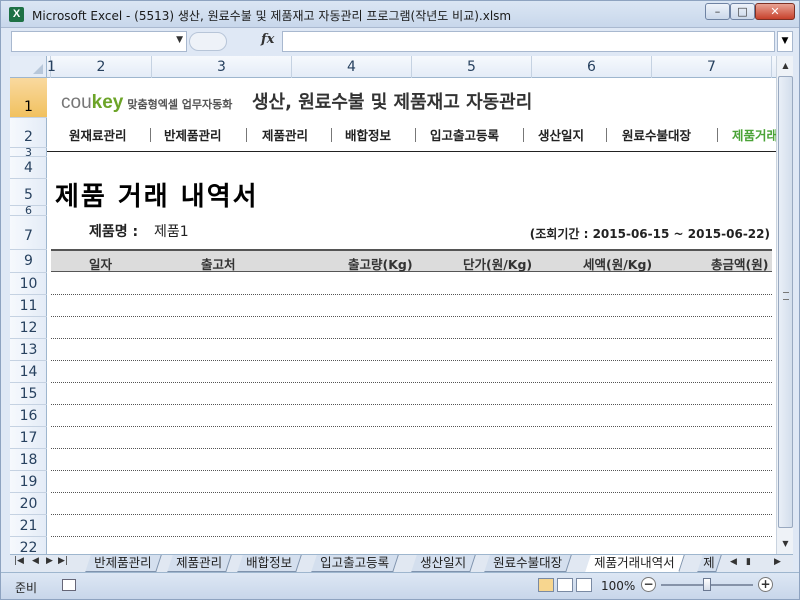  I want to click on macro-record-icon, so click(69, 585).